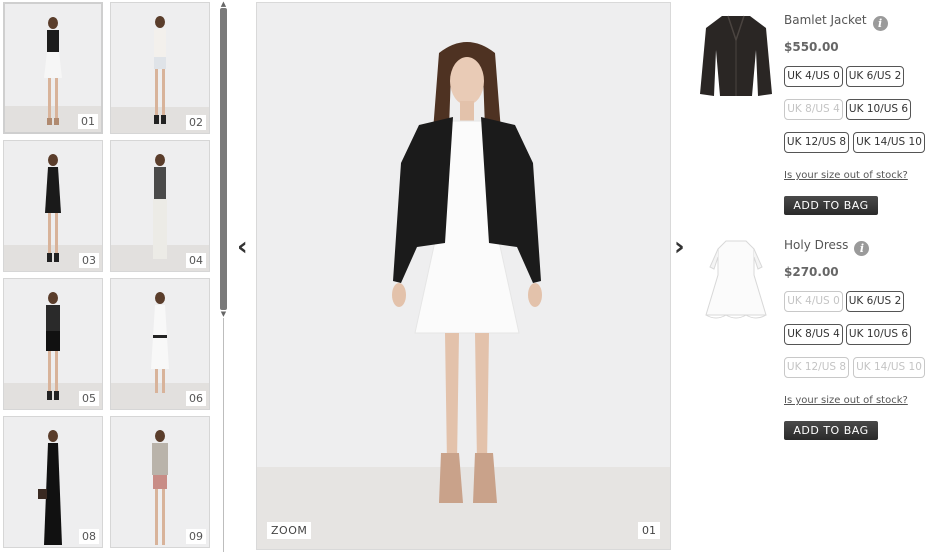 The width and height of the screenshot is (945, 552). I want to click on thumbnail-04: 04, so click(160, 206).